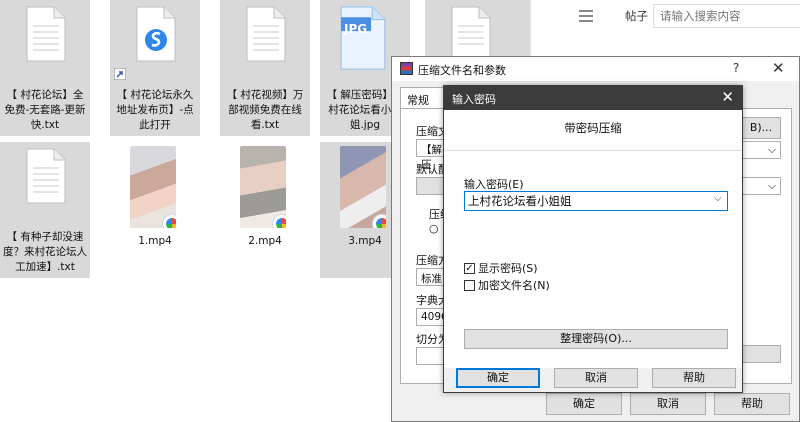  I want to click on image-file-icon, so click(363, 38).